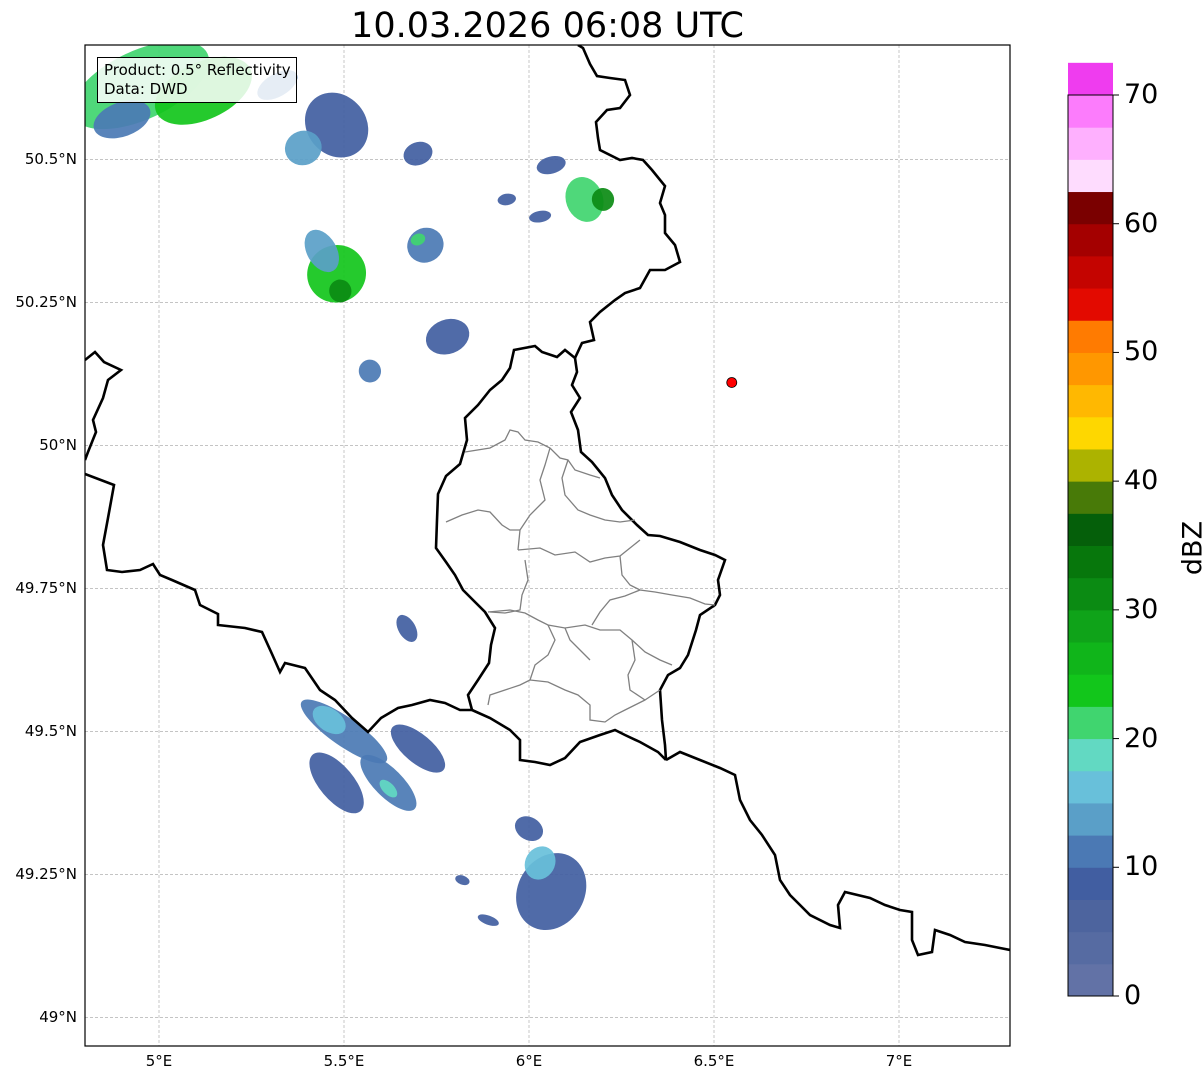  What do you see at coordinates (569, 737) in the screenshot?
I see `border-luxembourg-france` at bounding box center [569, 737].